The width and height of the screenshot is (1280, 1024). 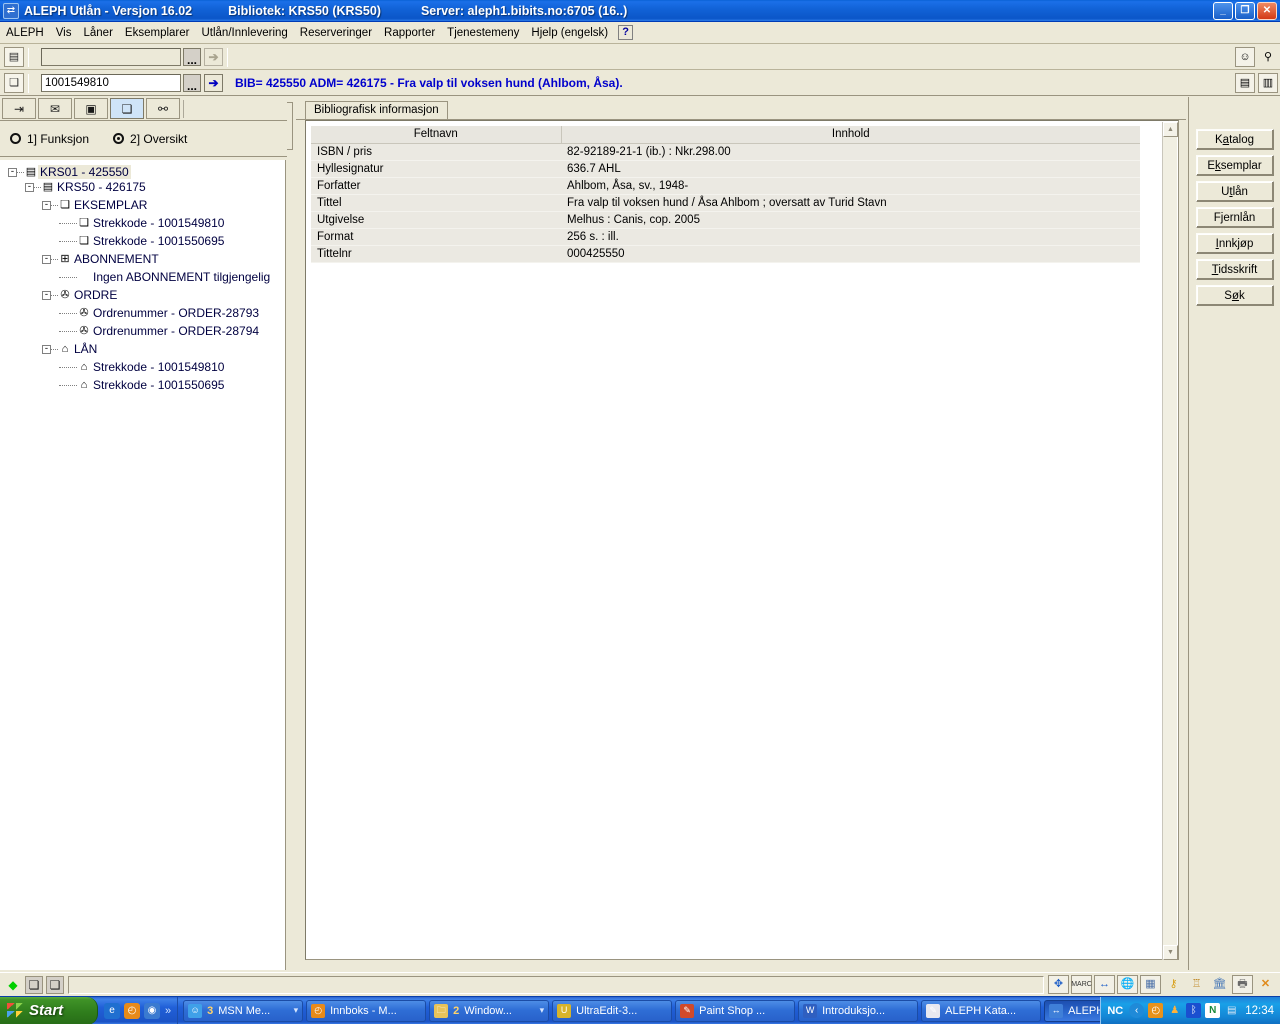 What do you see at coordinates (55, 108) in the screenshot?
I see `sidebar-tab-mail: ✉` at bounding box center [55, 108].